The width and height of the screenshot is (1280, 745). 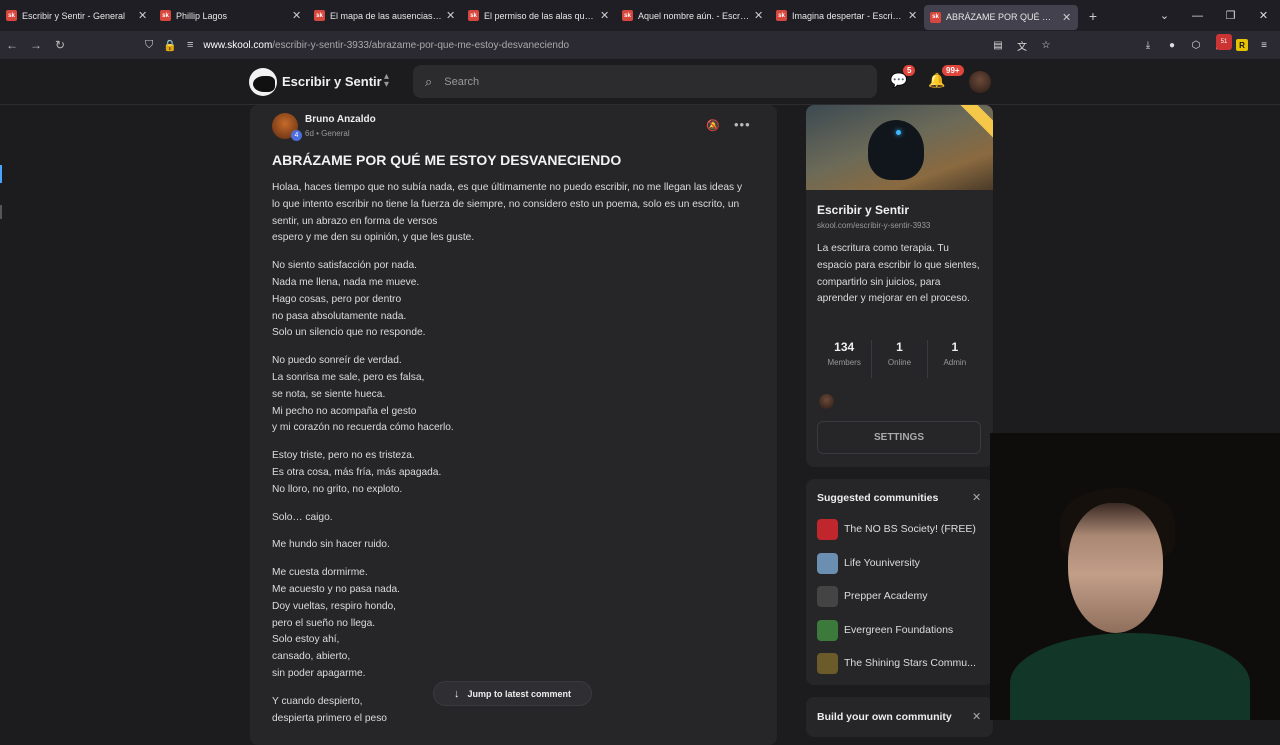 What do you see at coordinates (742, 124) in the screenshot?
I see `more-options-icon: •••` at bounding box center [742, 124].